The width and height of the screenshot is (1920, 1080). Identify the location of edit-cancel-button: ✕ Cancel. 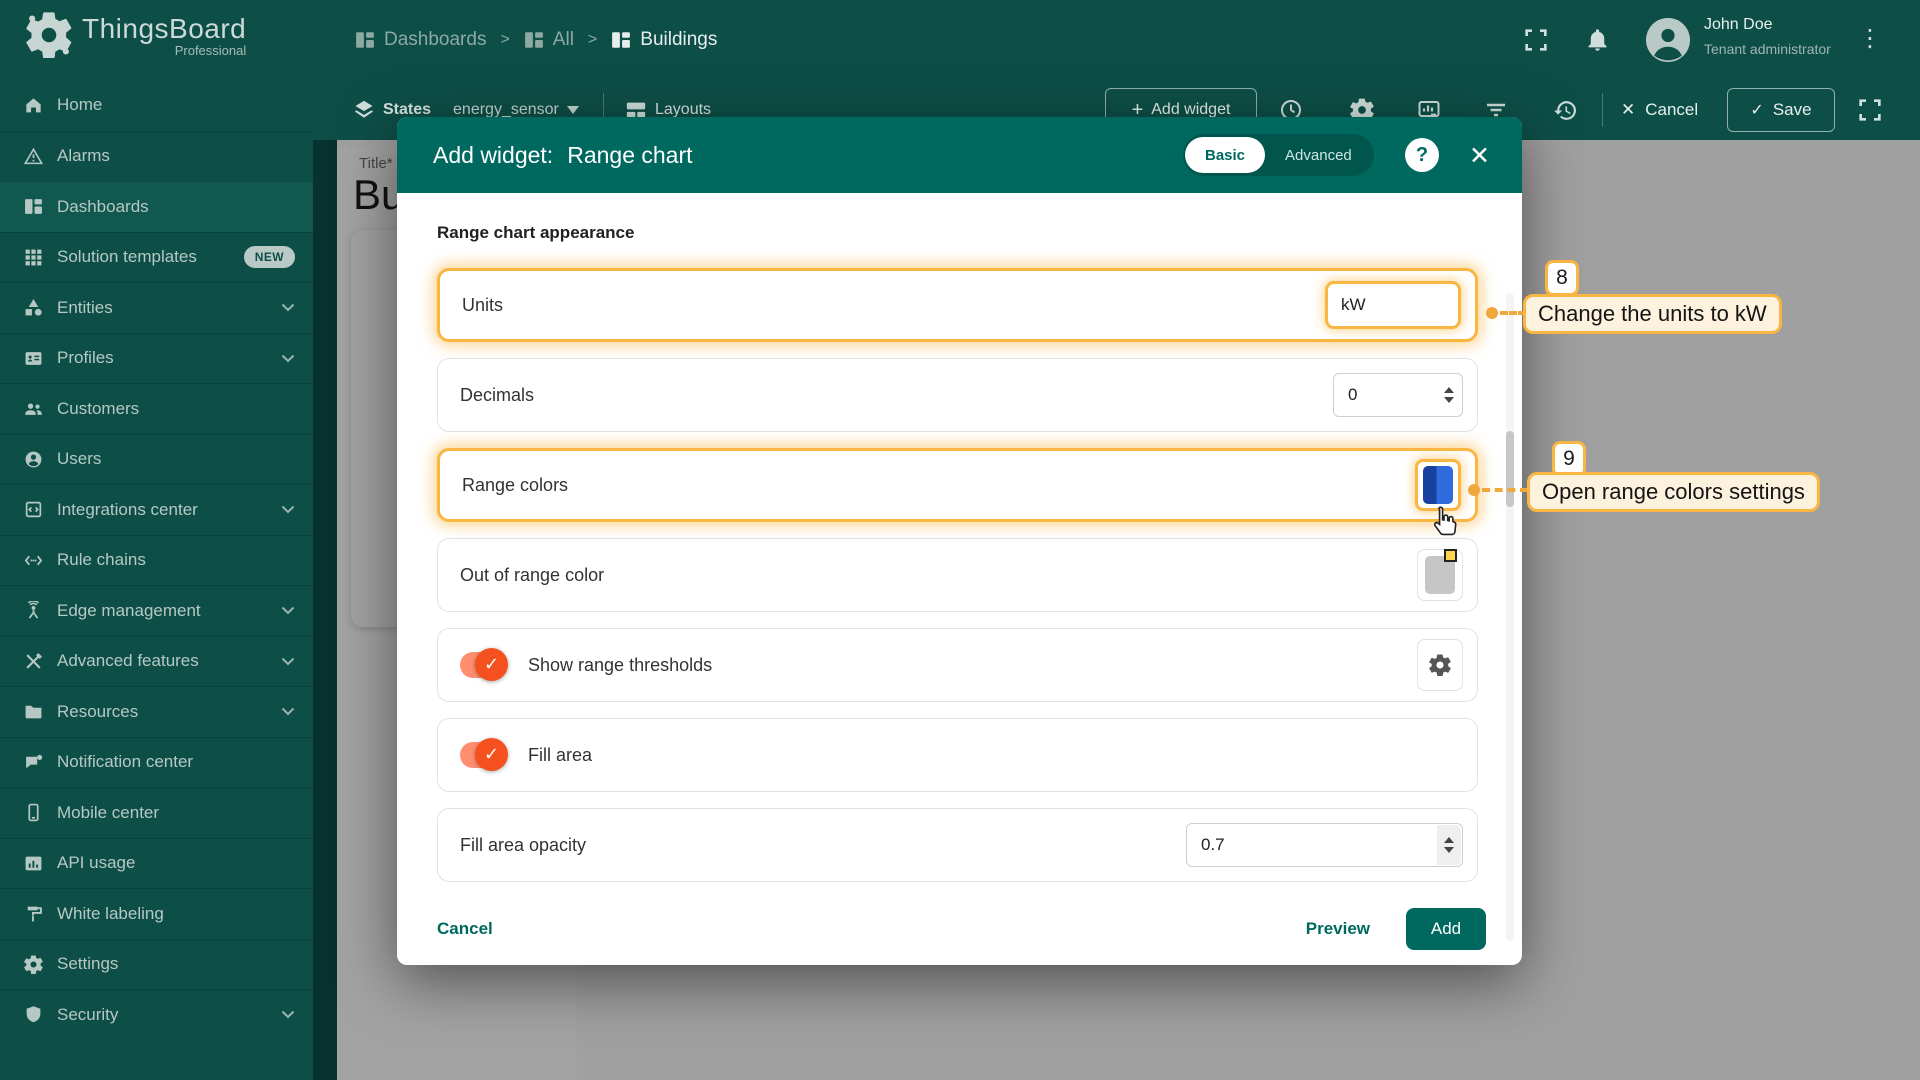
(1659, 110).